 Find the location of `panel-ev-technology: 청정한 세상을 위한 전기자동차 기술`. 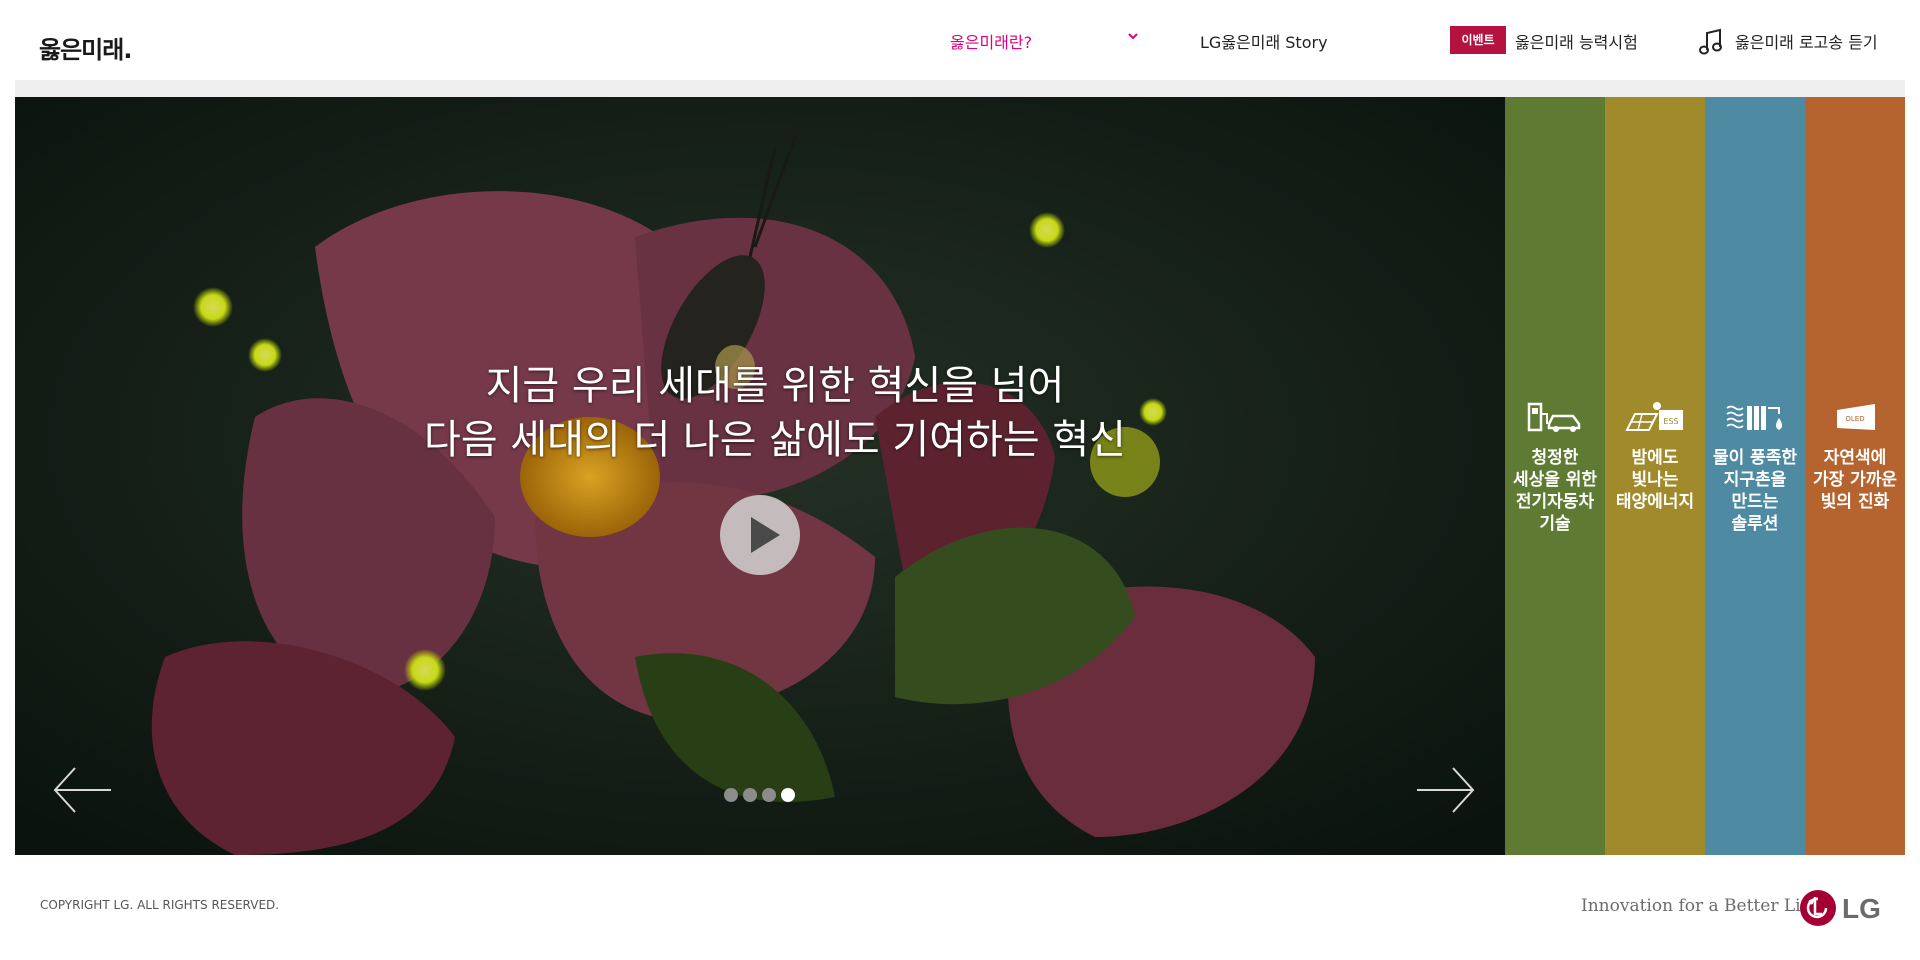

panel-ev-technology: 청정한 세상을 위한 전기자동차 기술 is located at coordinates (1555, 476).